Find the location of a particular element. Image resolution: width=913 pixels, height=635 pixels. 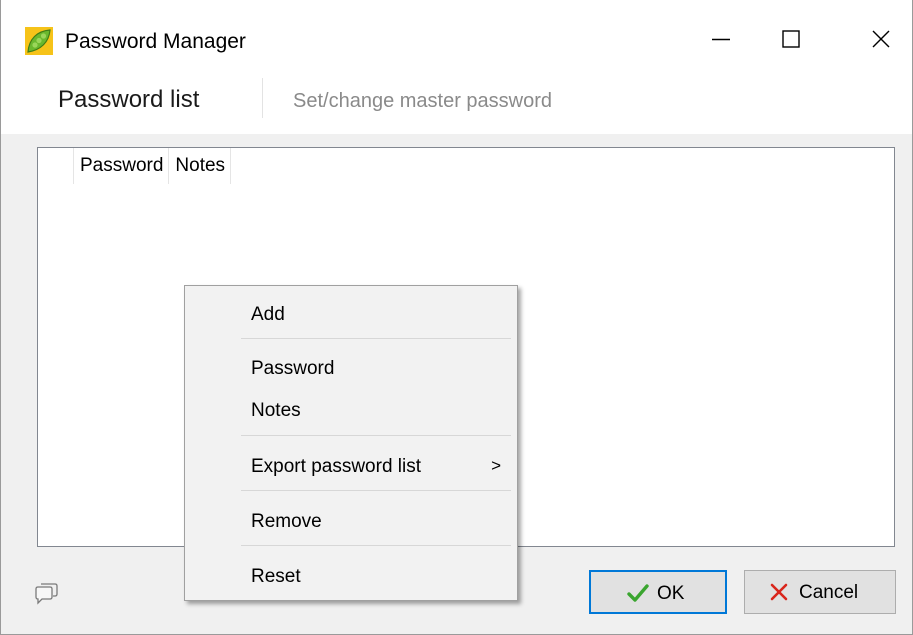

menu-item-label: Export password list is located at coordinates (336, 466).